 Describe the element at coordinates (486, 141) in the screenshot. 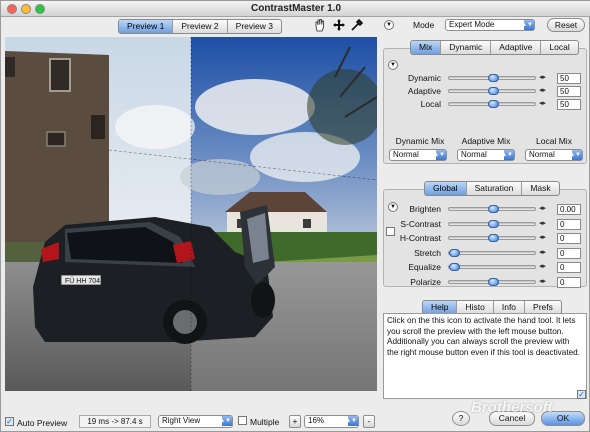

I see `adaptive-mix-label: Adaptive Mix` at that location.